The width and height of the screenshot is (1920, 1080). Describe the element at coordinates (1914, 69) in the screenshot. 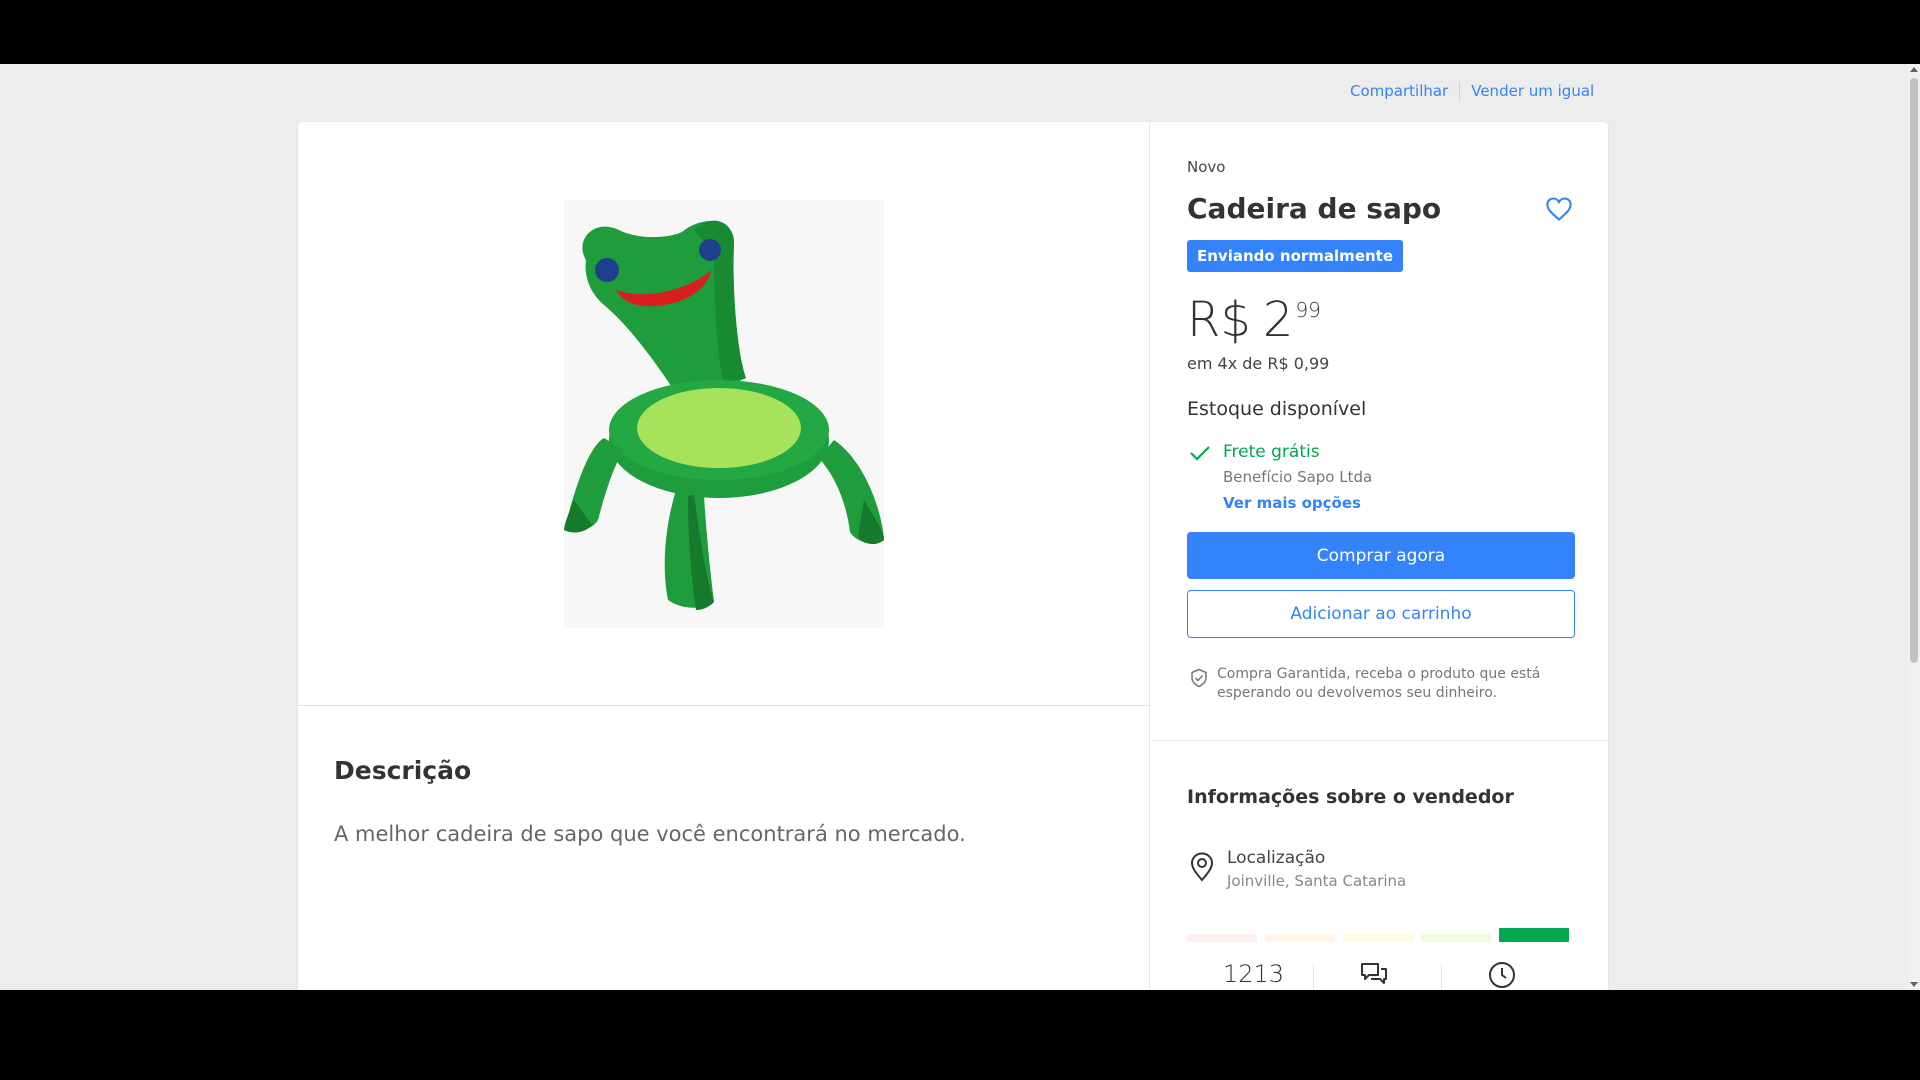

I see `scroll-up-arrow-icon` at that location.